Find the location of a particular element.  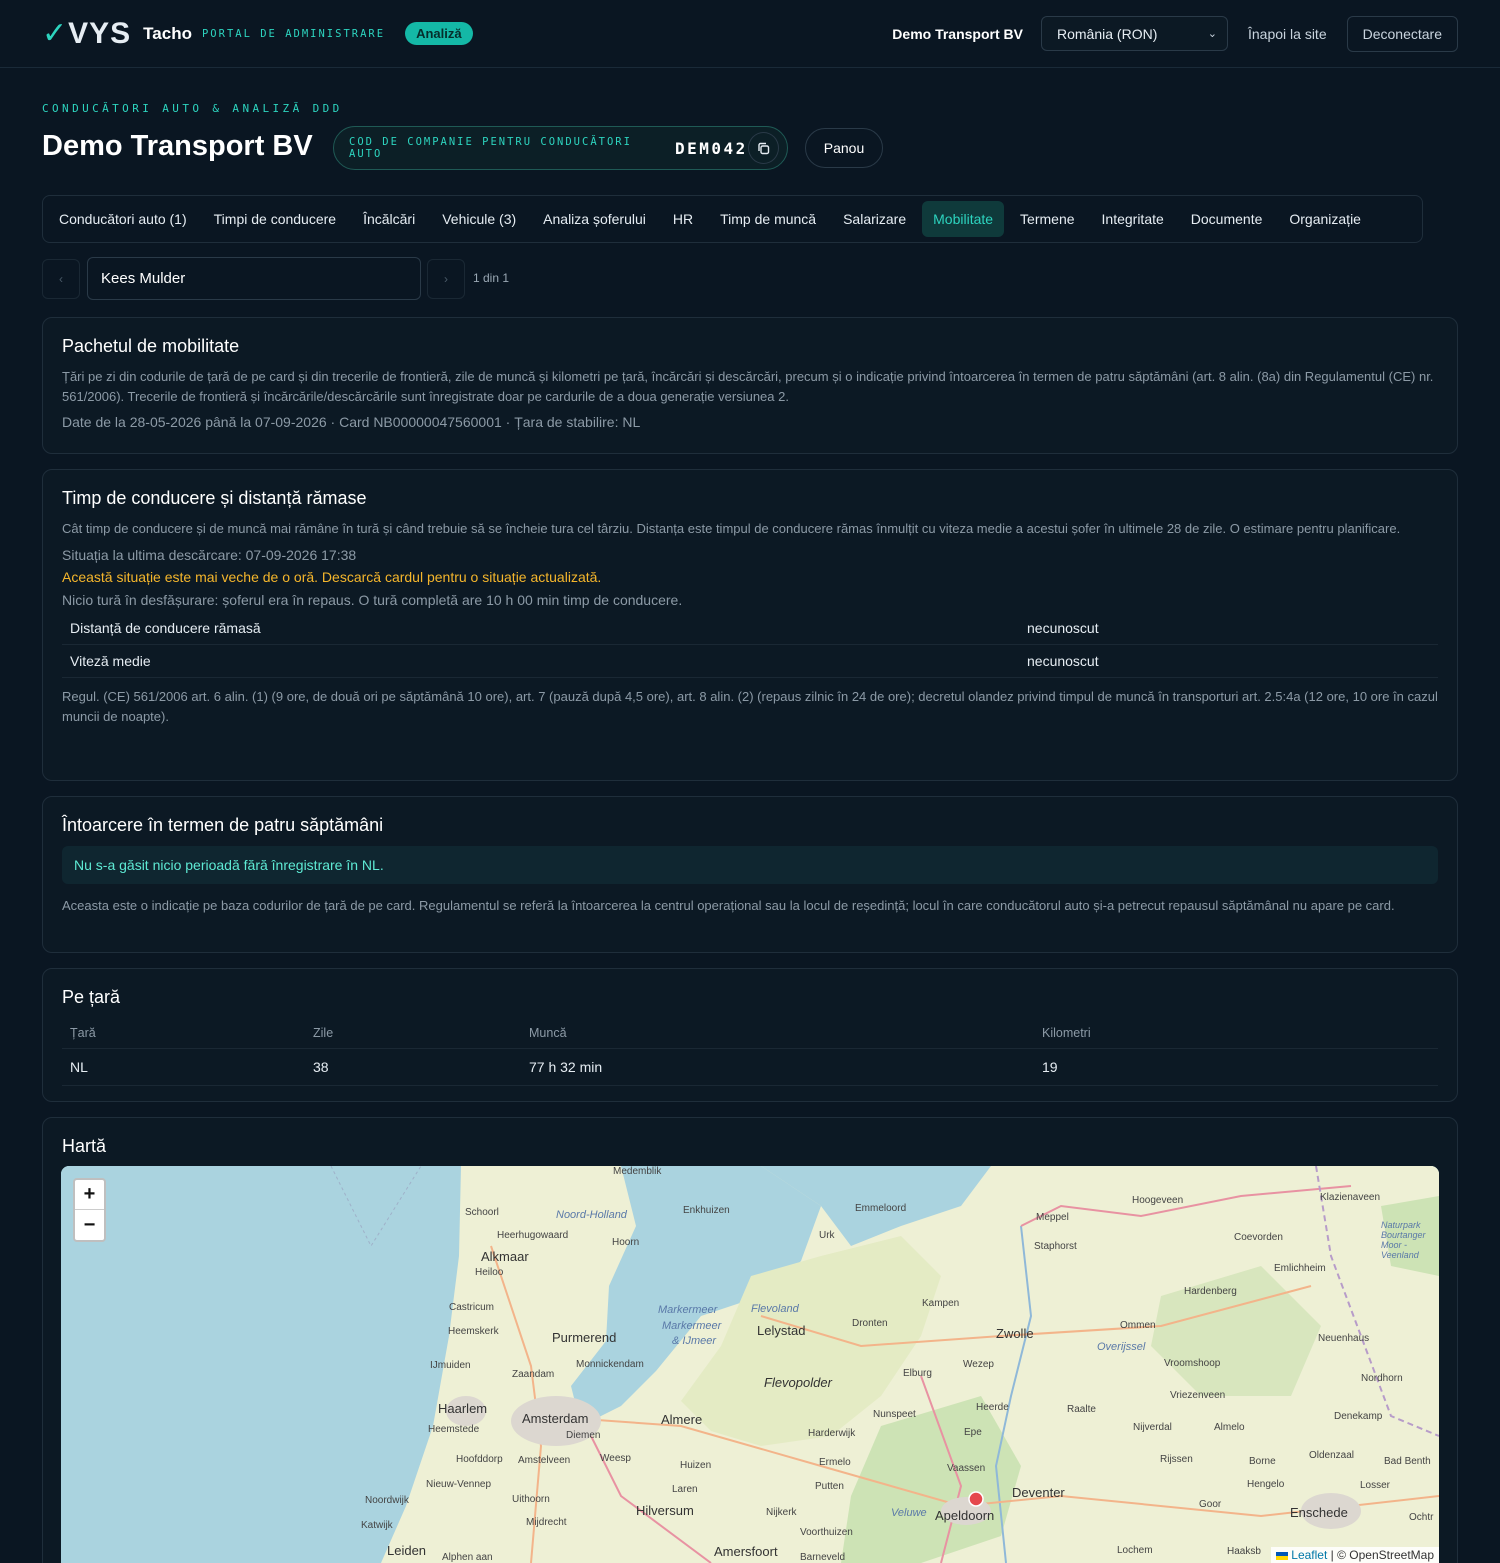

tab-documente: Documente is located at coordinates (1227, 219).